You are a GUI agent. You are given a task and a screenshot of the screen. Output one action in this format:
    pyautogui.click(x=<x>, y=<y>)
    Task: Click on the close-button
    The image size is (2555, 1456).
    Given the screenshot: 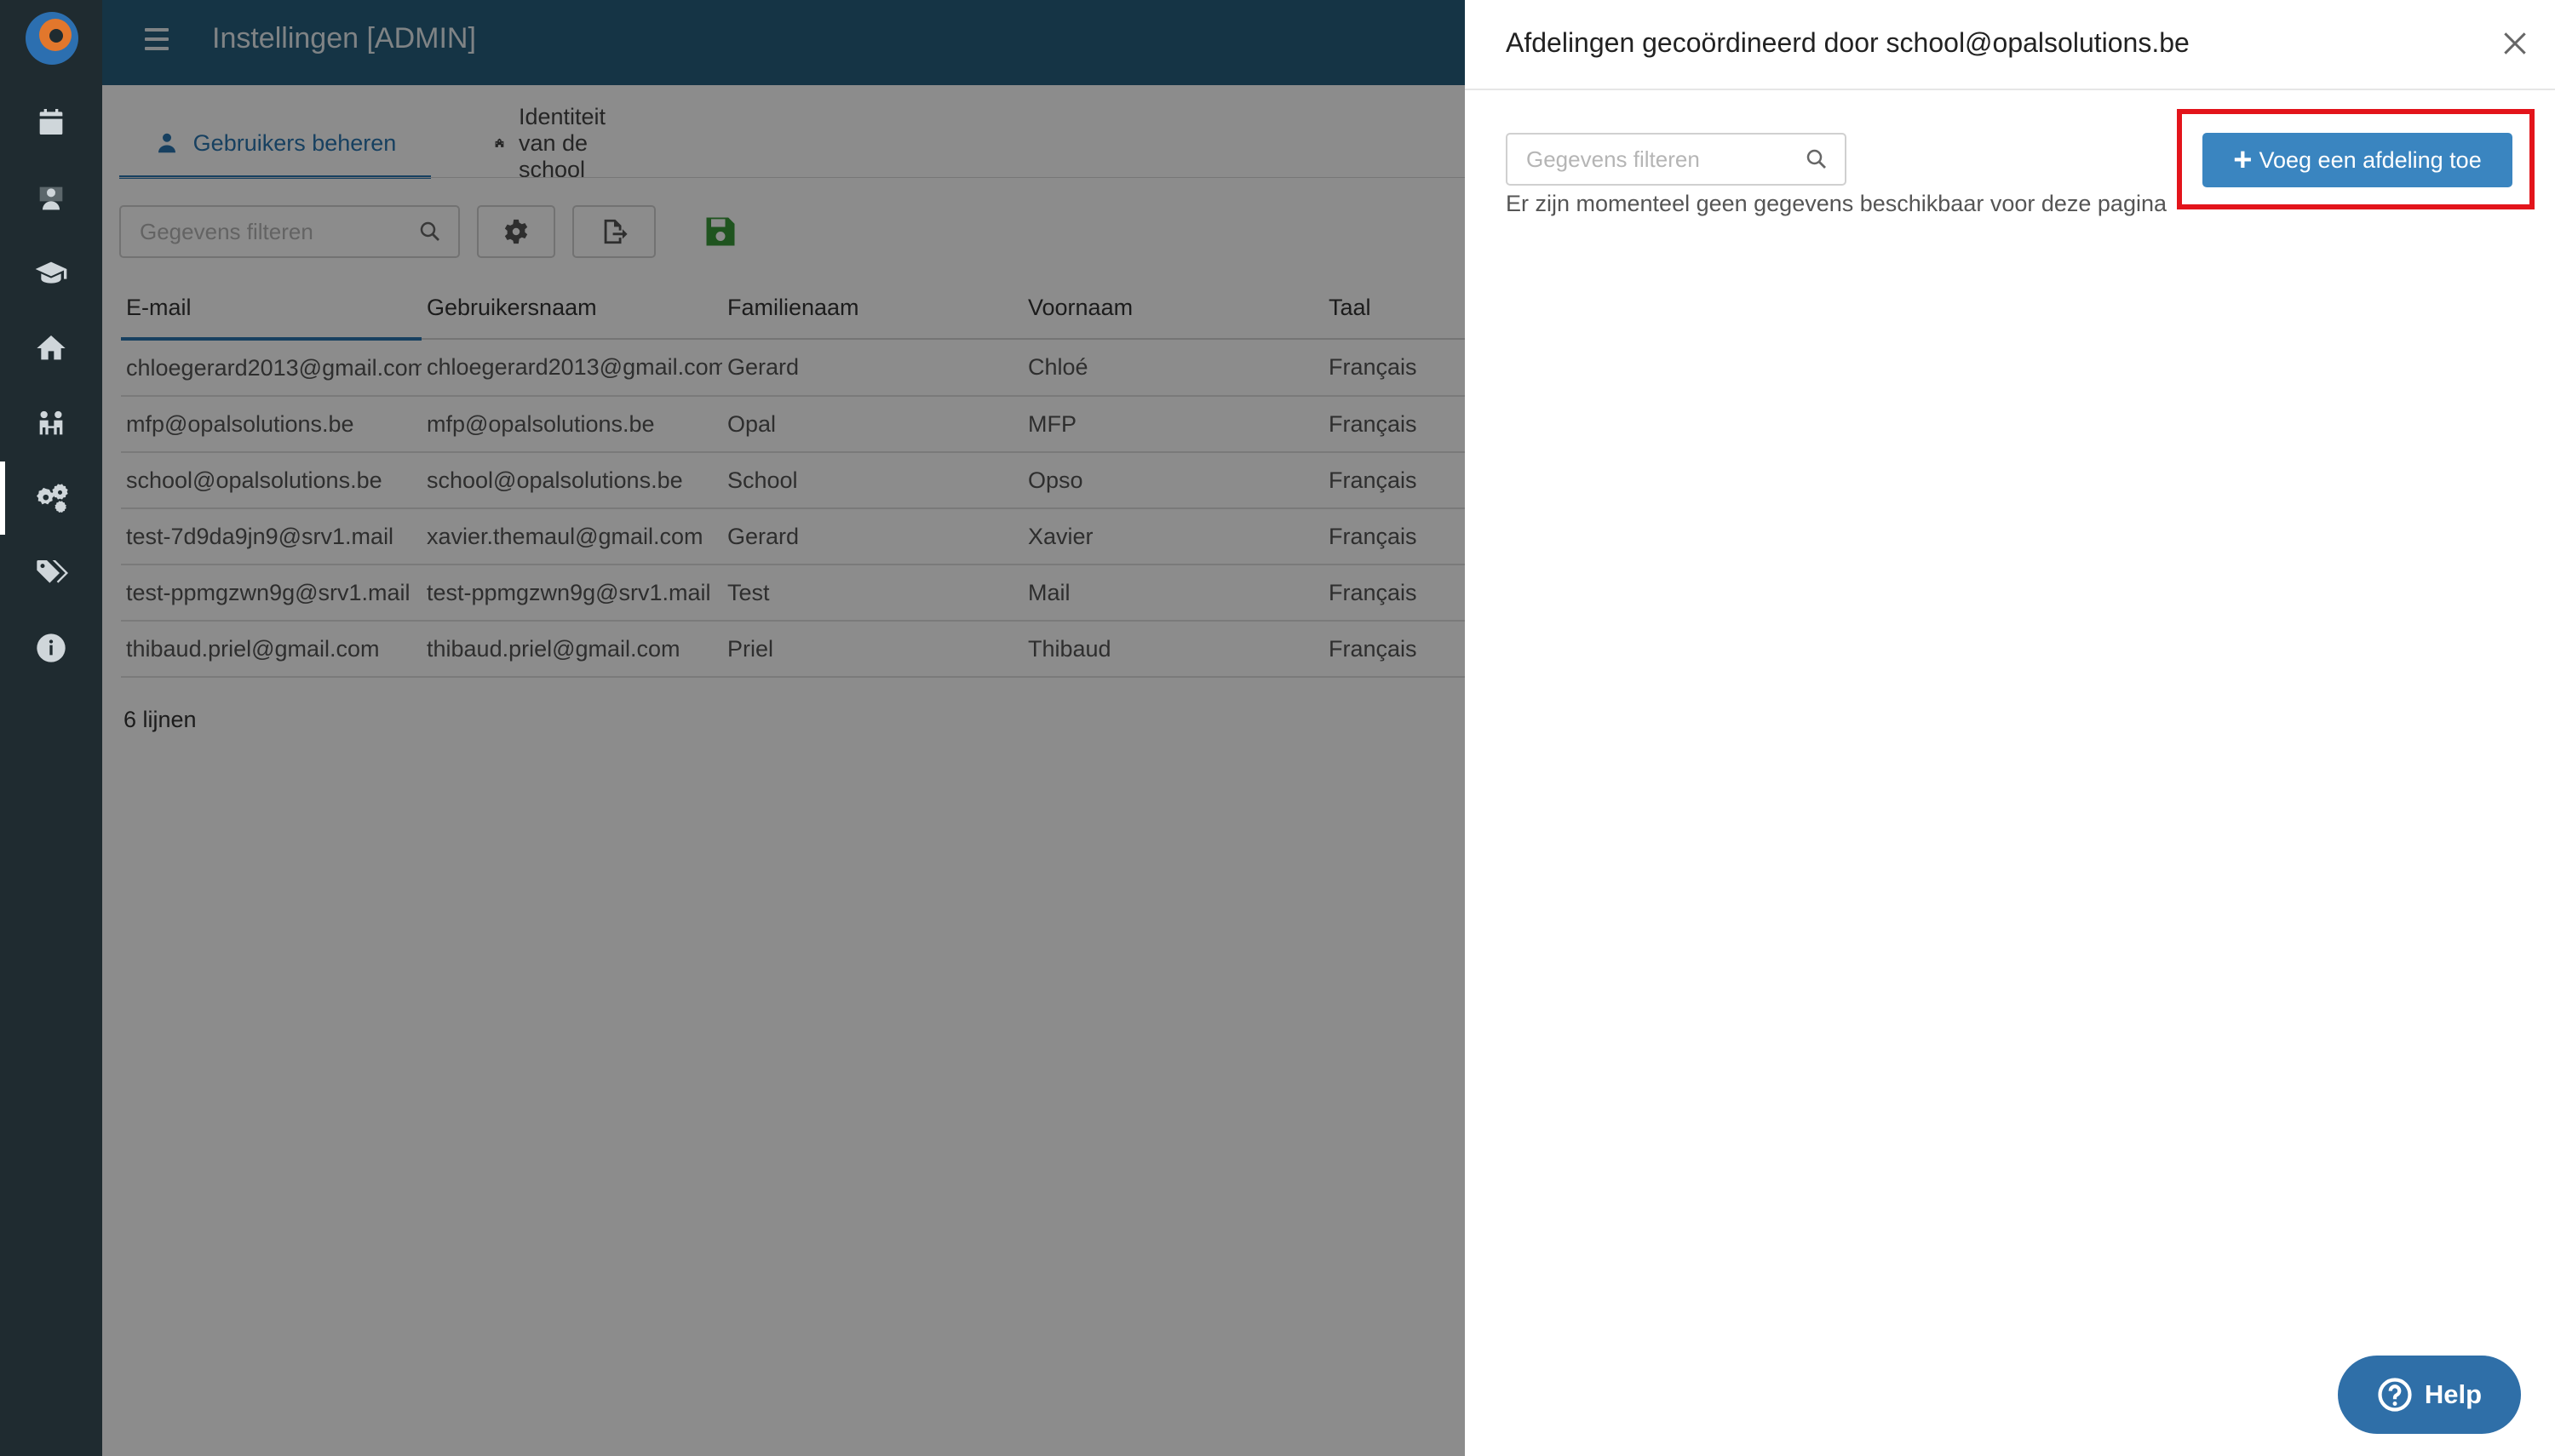 What is the action you would take?
    pyautogui.click(x=2515, y=43)
    